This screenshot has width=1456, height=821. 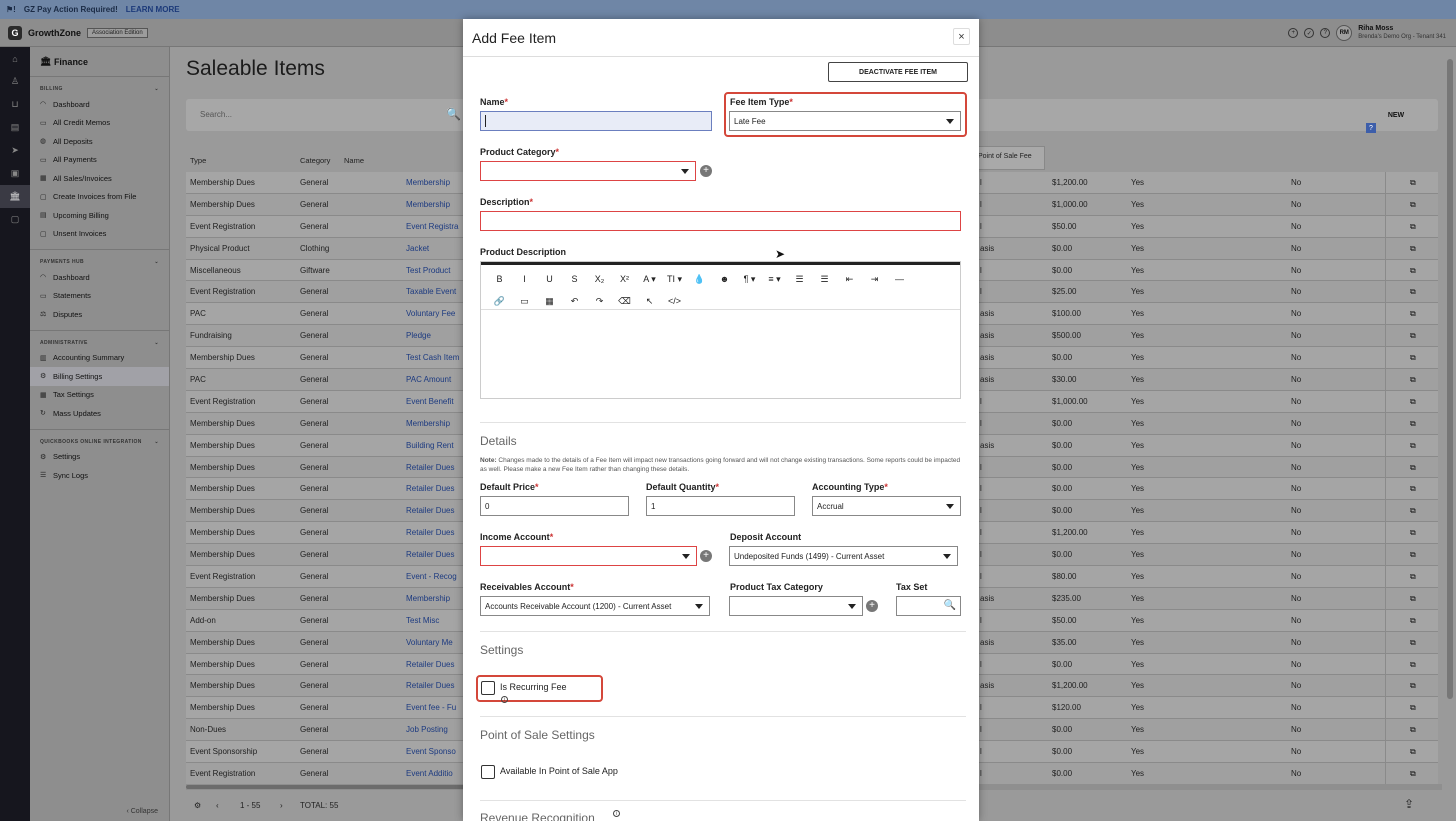 What do you see at coordinates (488, 688) in the screenshot?
I see `recurring-fee-checkbox` at bounding box center [488, 688].